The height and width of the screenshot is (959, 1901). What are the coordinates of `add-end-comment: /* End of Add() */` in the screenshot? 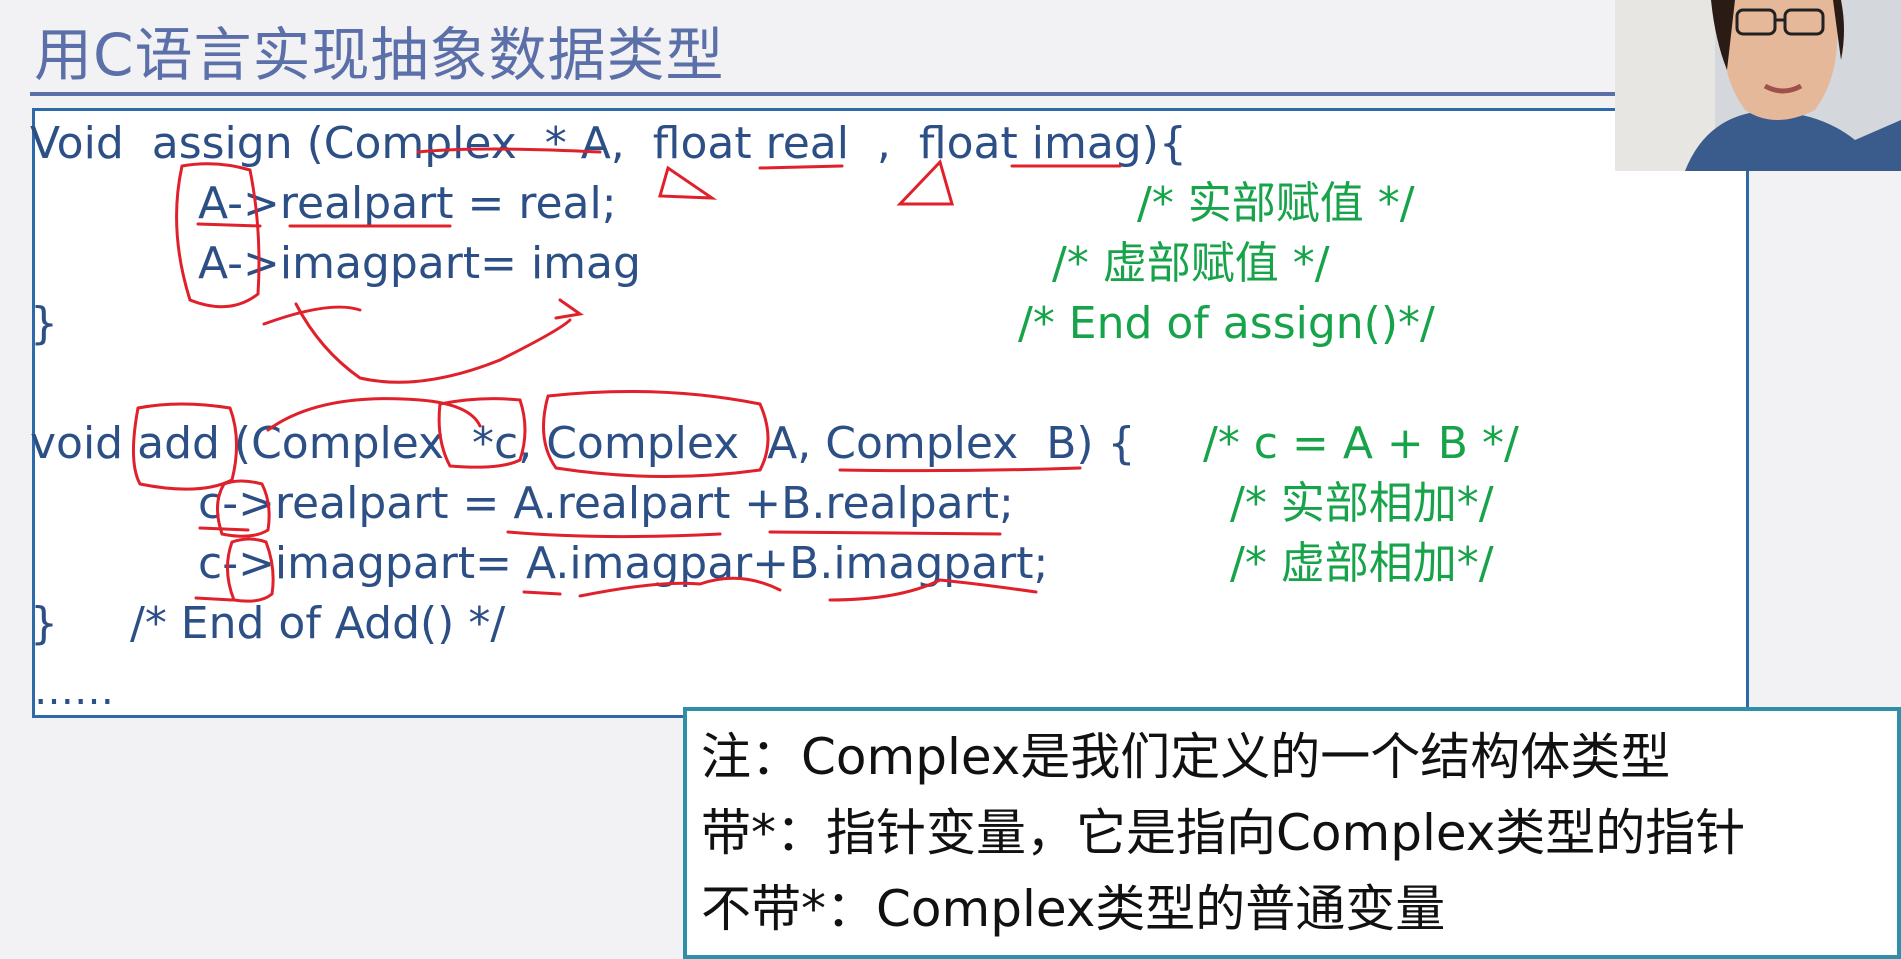 It's located at (318, 623).